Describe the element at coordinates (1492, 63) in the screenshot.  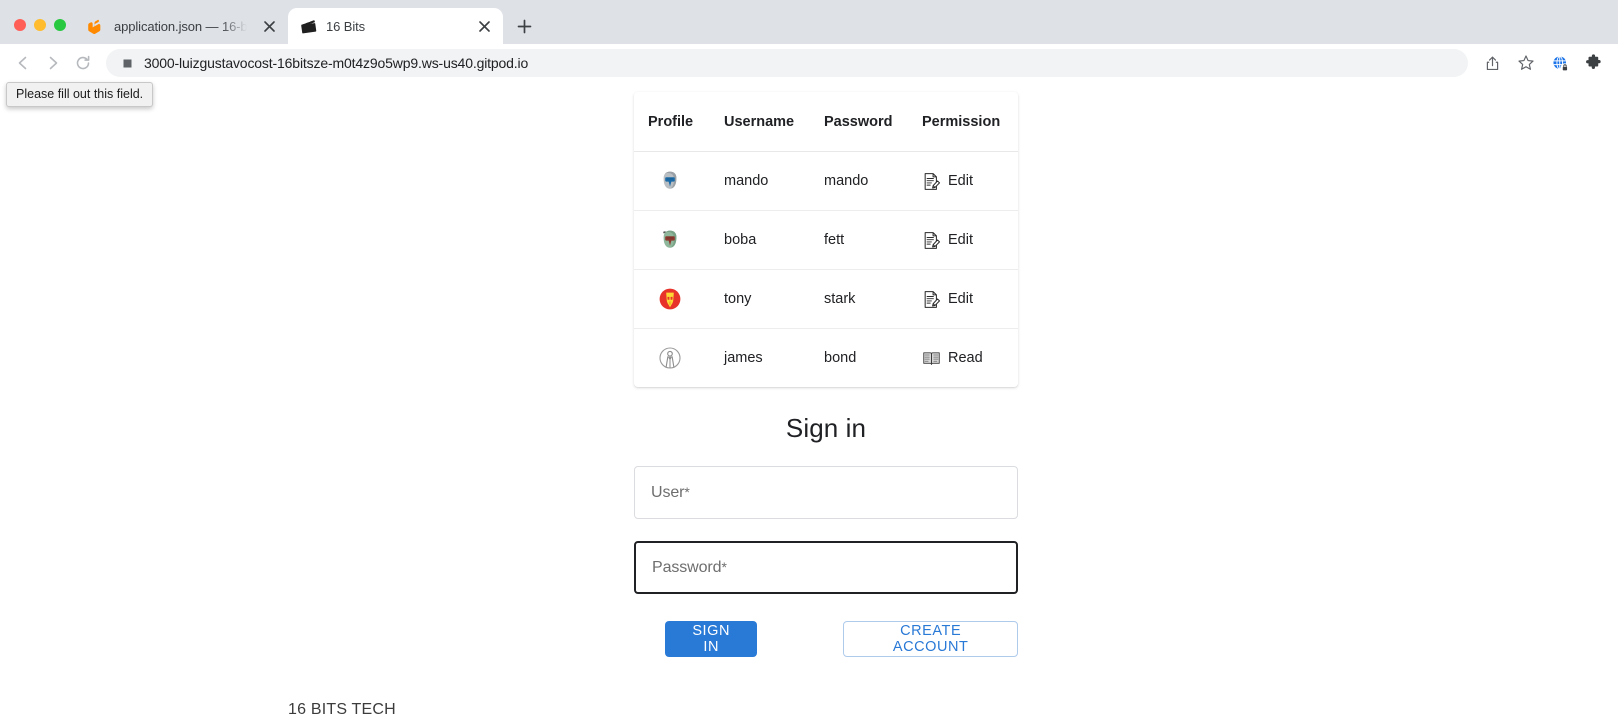
I see `share-icon` at that location.